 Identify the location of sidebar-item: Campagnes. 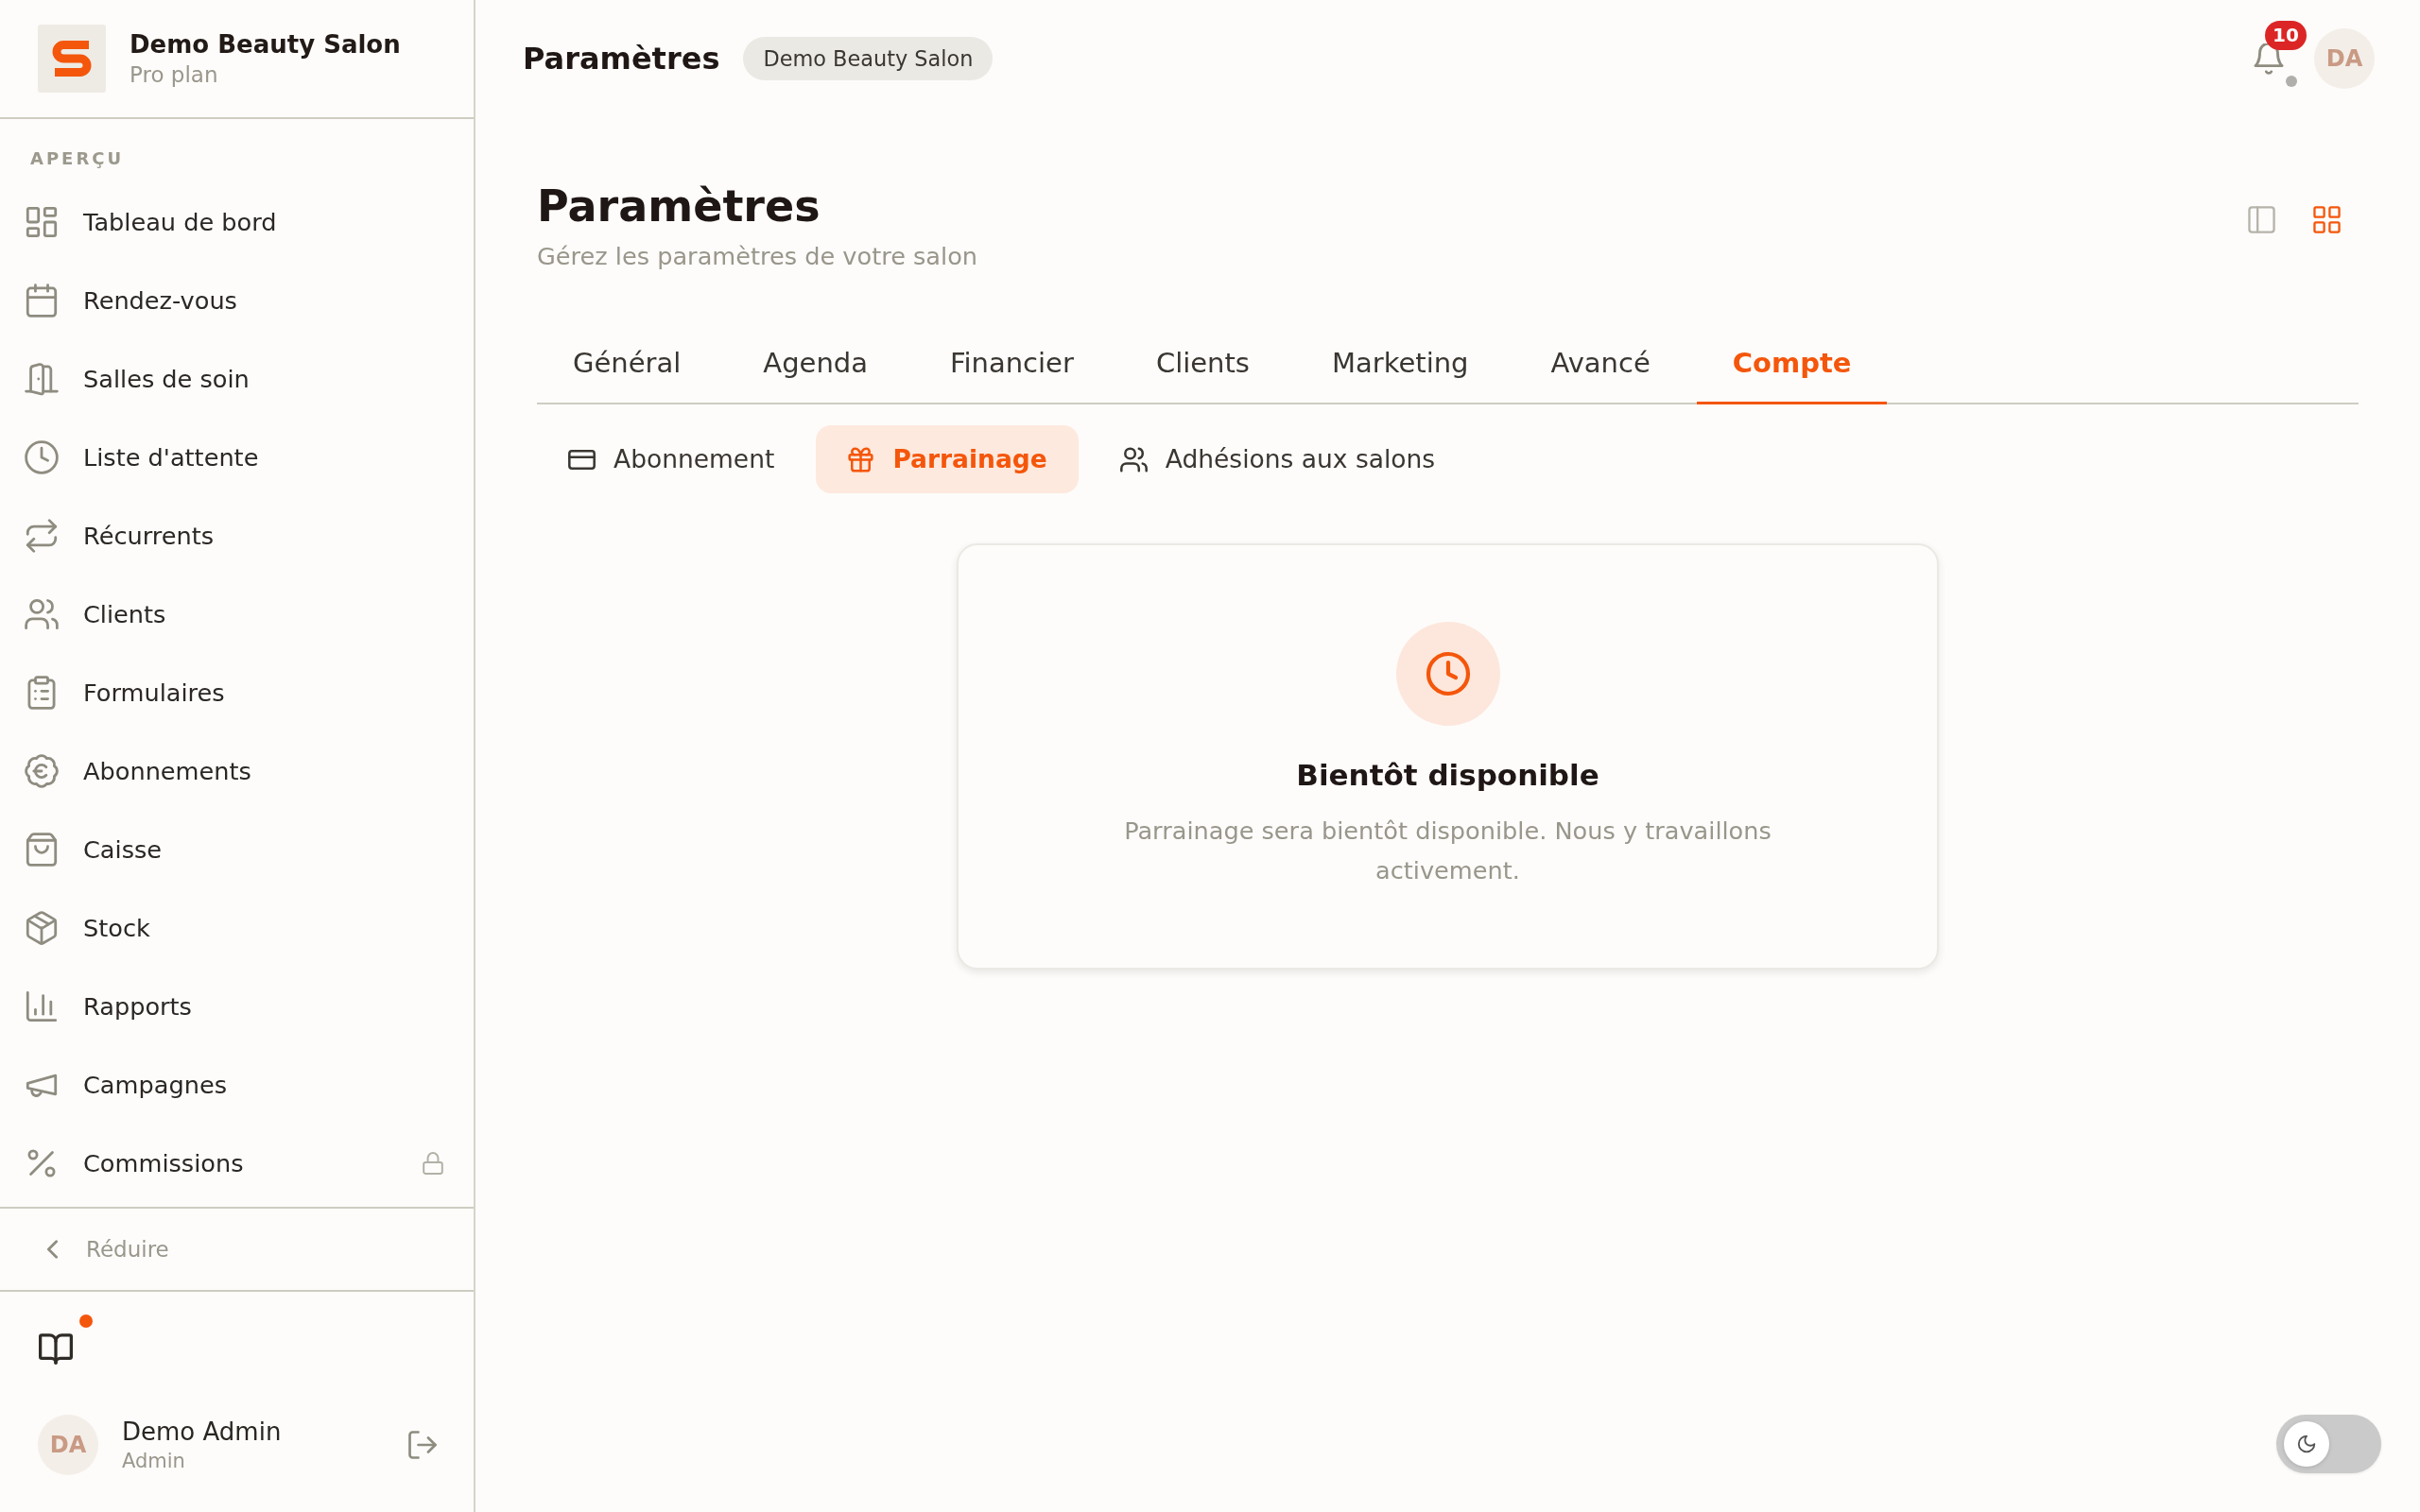
(237, 1084).